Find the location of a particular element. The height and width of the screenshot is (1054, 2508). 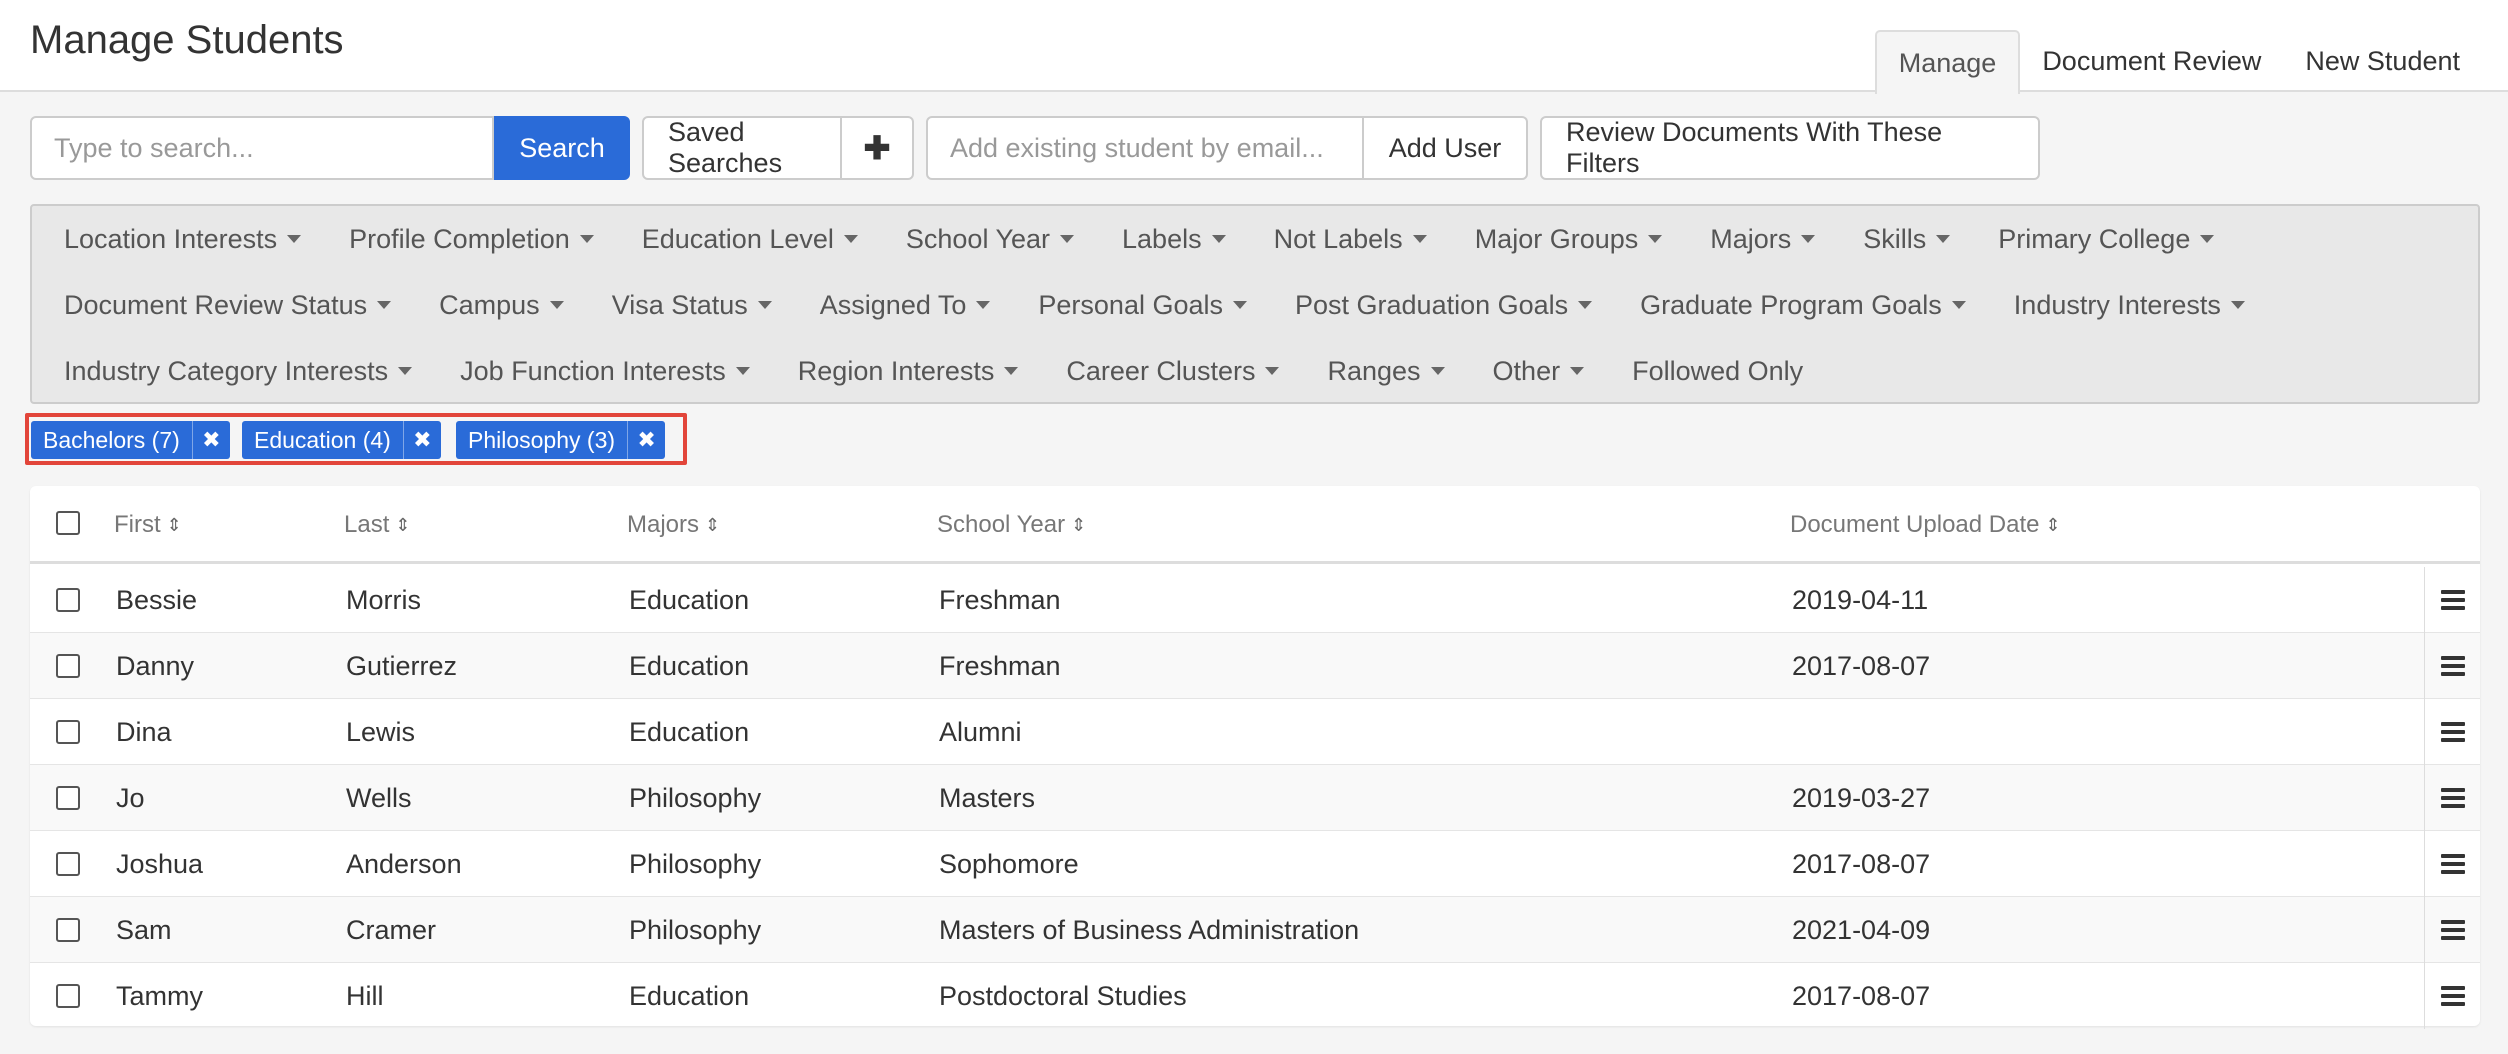

column-last: Last ⇕ is located at coordinates (377, 525).